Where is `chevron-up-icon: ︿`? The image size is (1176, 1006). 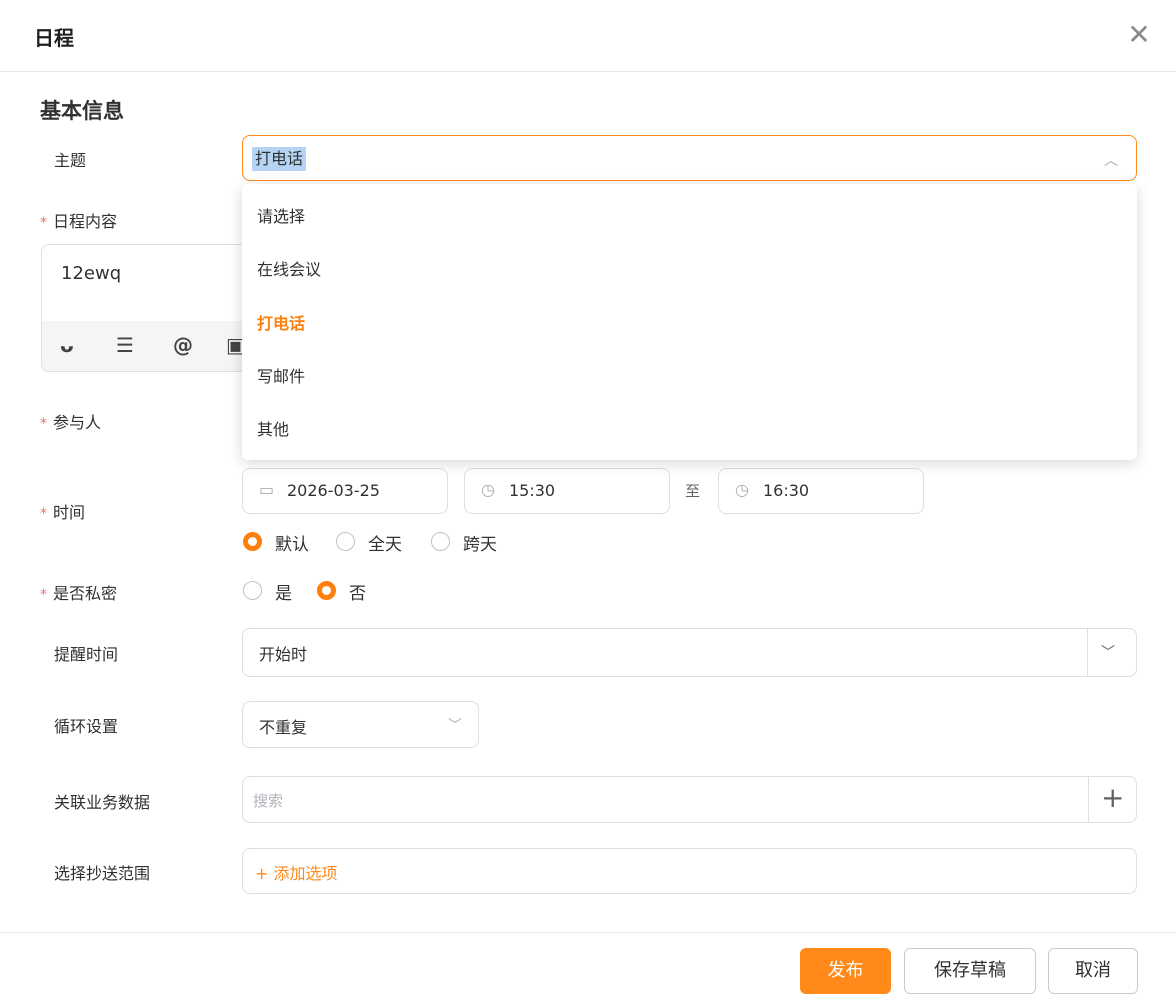
chevron-up-icon: ︿ is located at coordinates (1111, 161).